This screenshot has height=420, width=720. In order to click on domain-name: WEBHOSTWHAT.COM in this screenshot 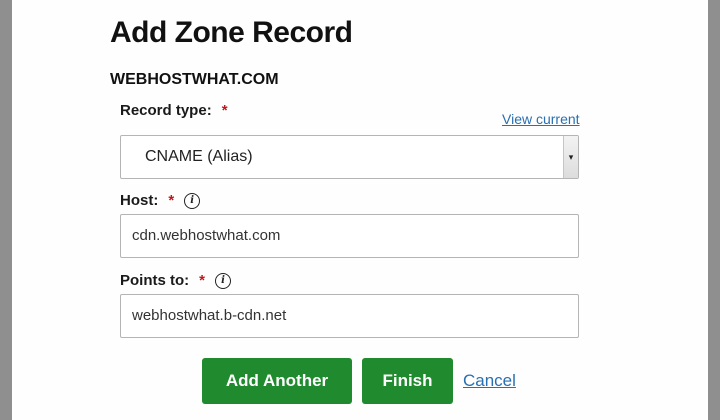, I will do `click(194, 79)`.